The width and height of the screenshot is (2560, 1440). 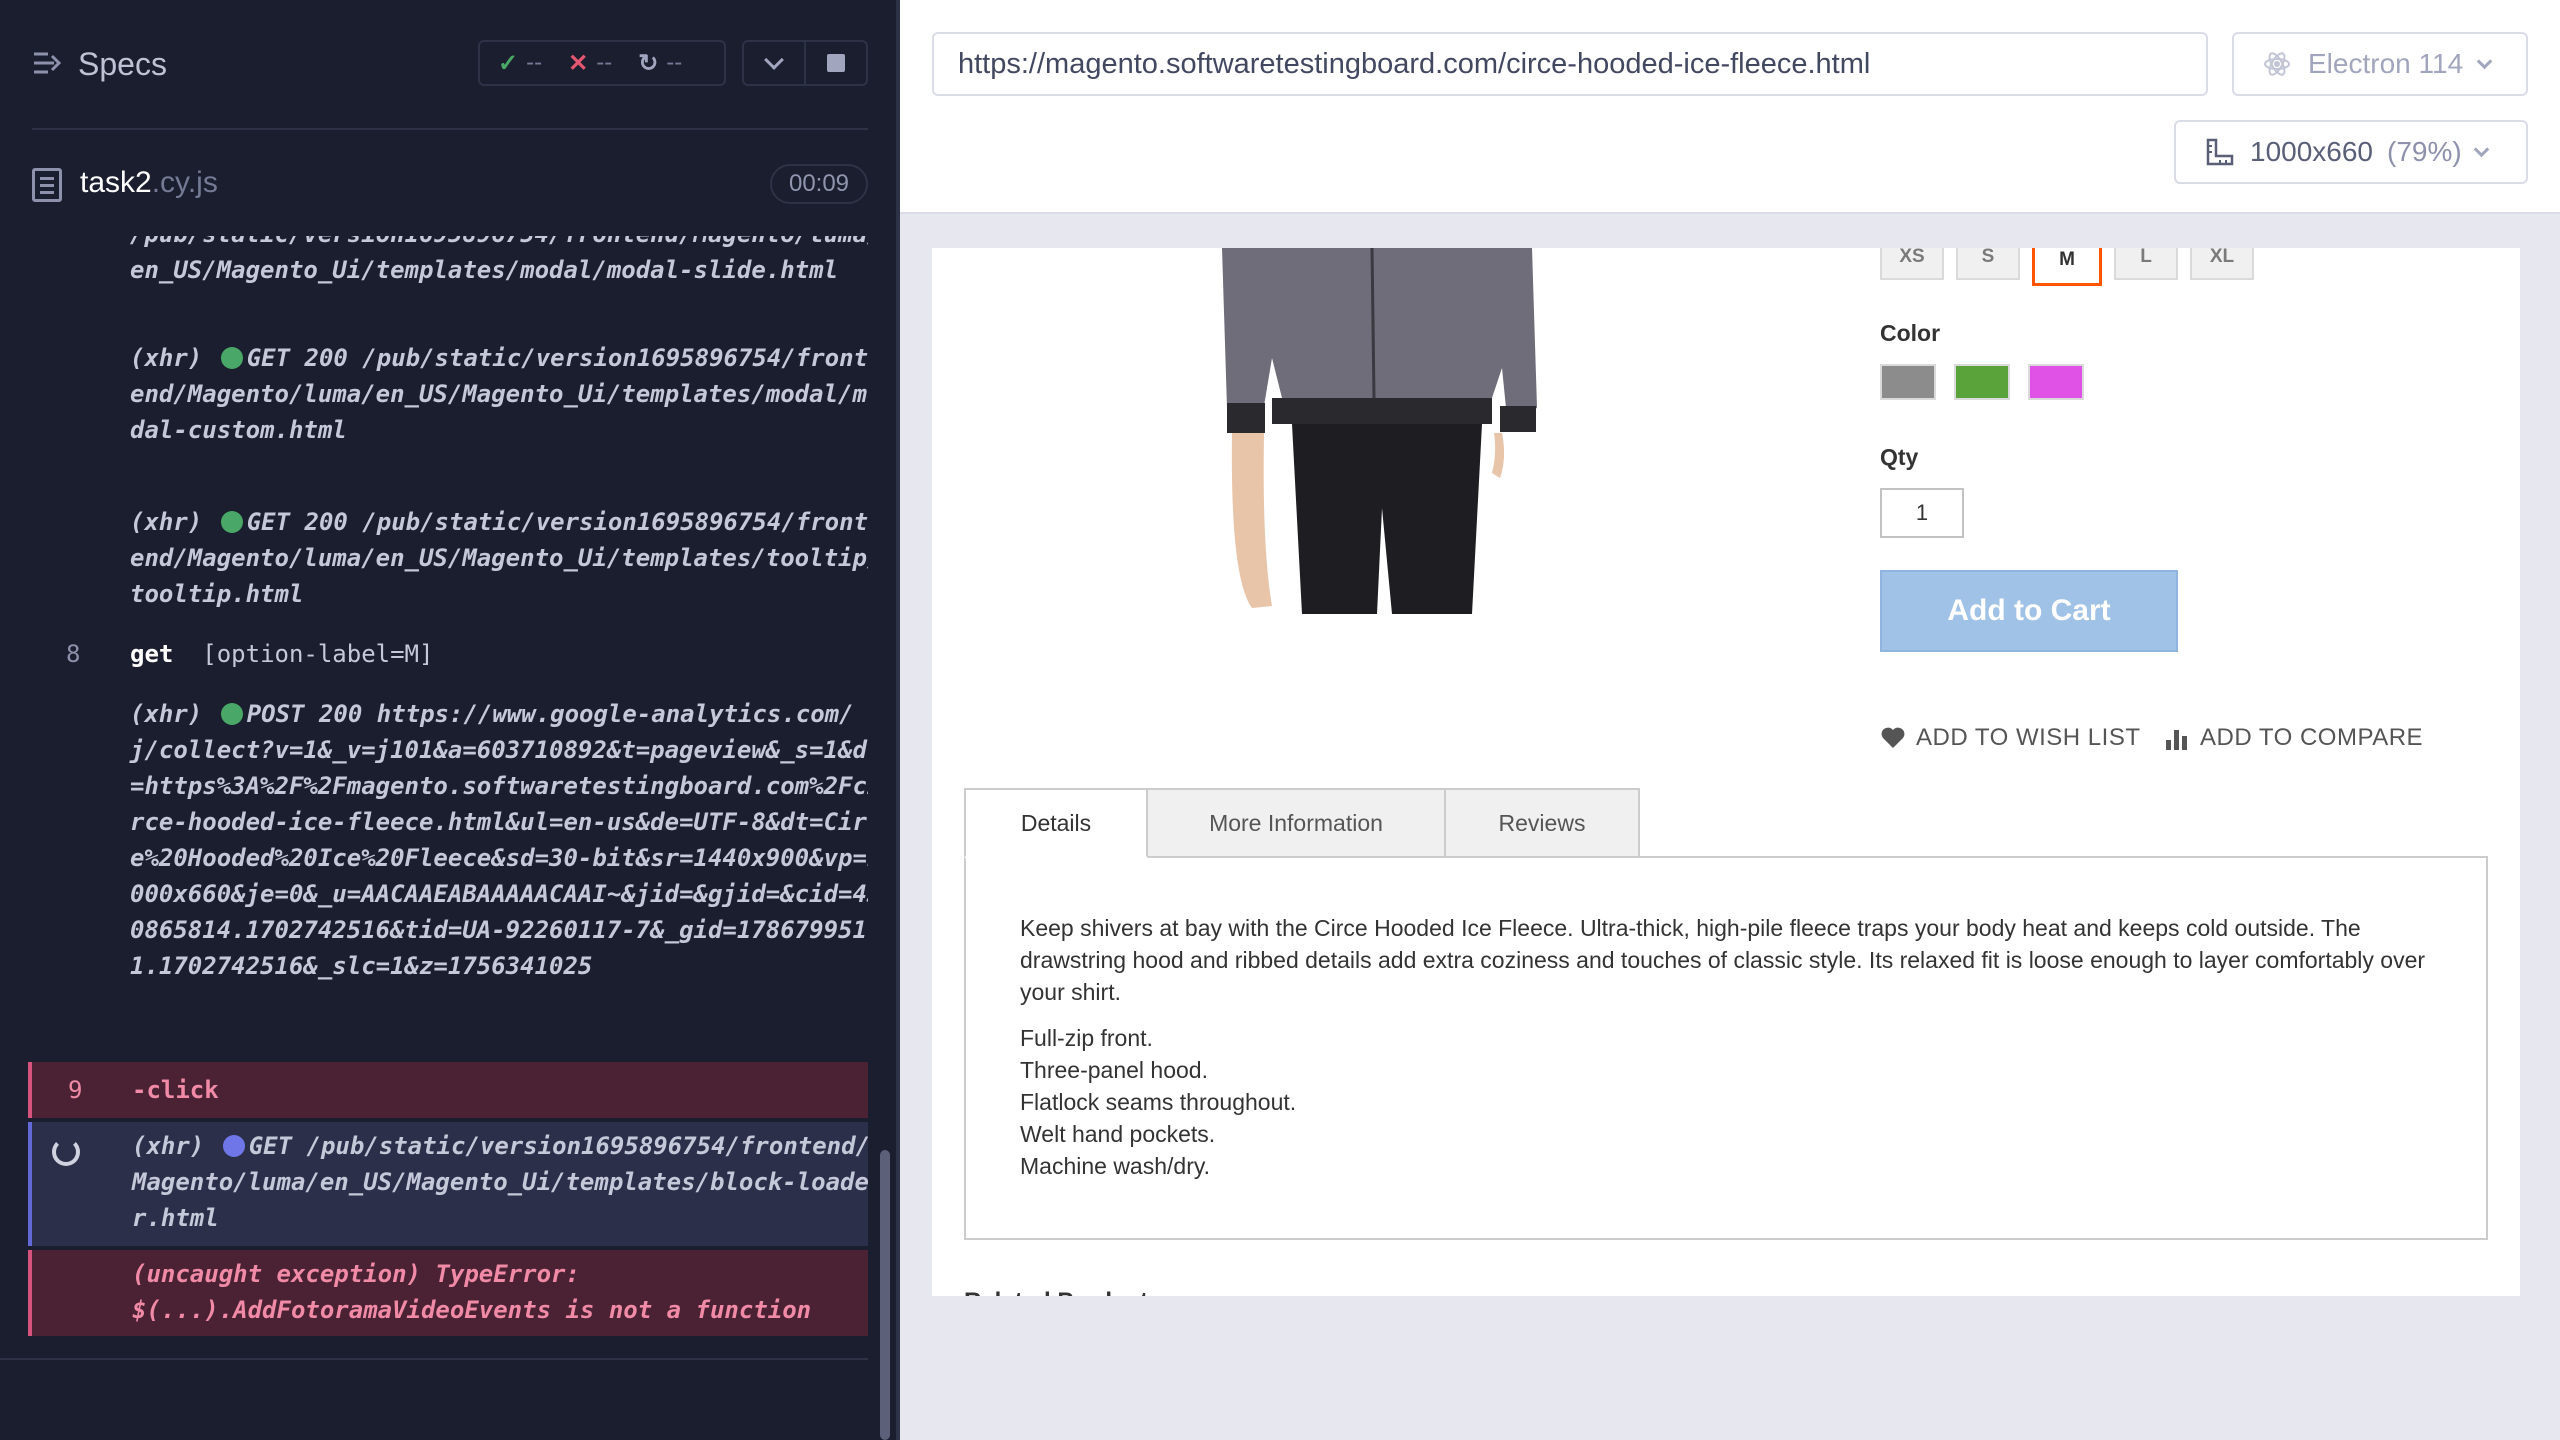 I want to click on viewport-scale: (79%), so click(x=2424, y=151).